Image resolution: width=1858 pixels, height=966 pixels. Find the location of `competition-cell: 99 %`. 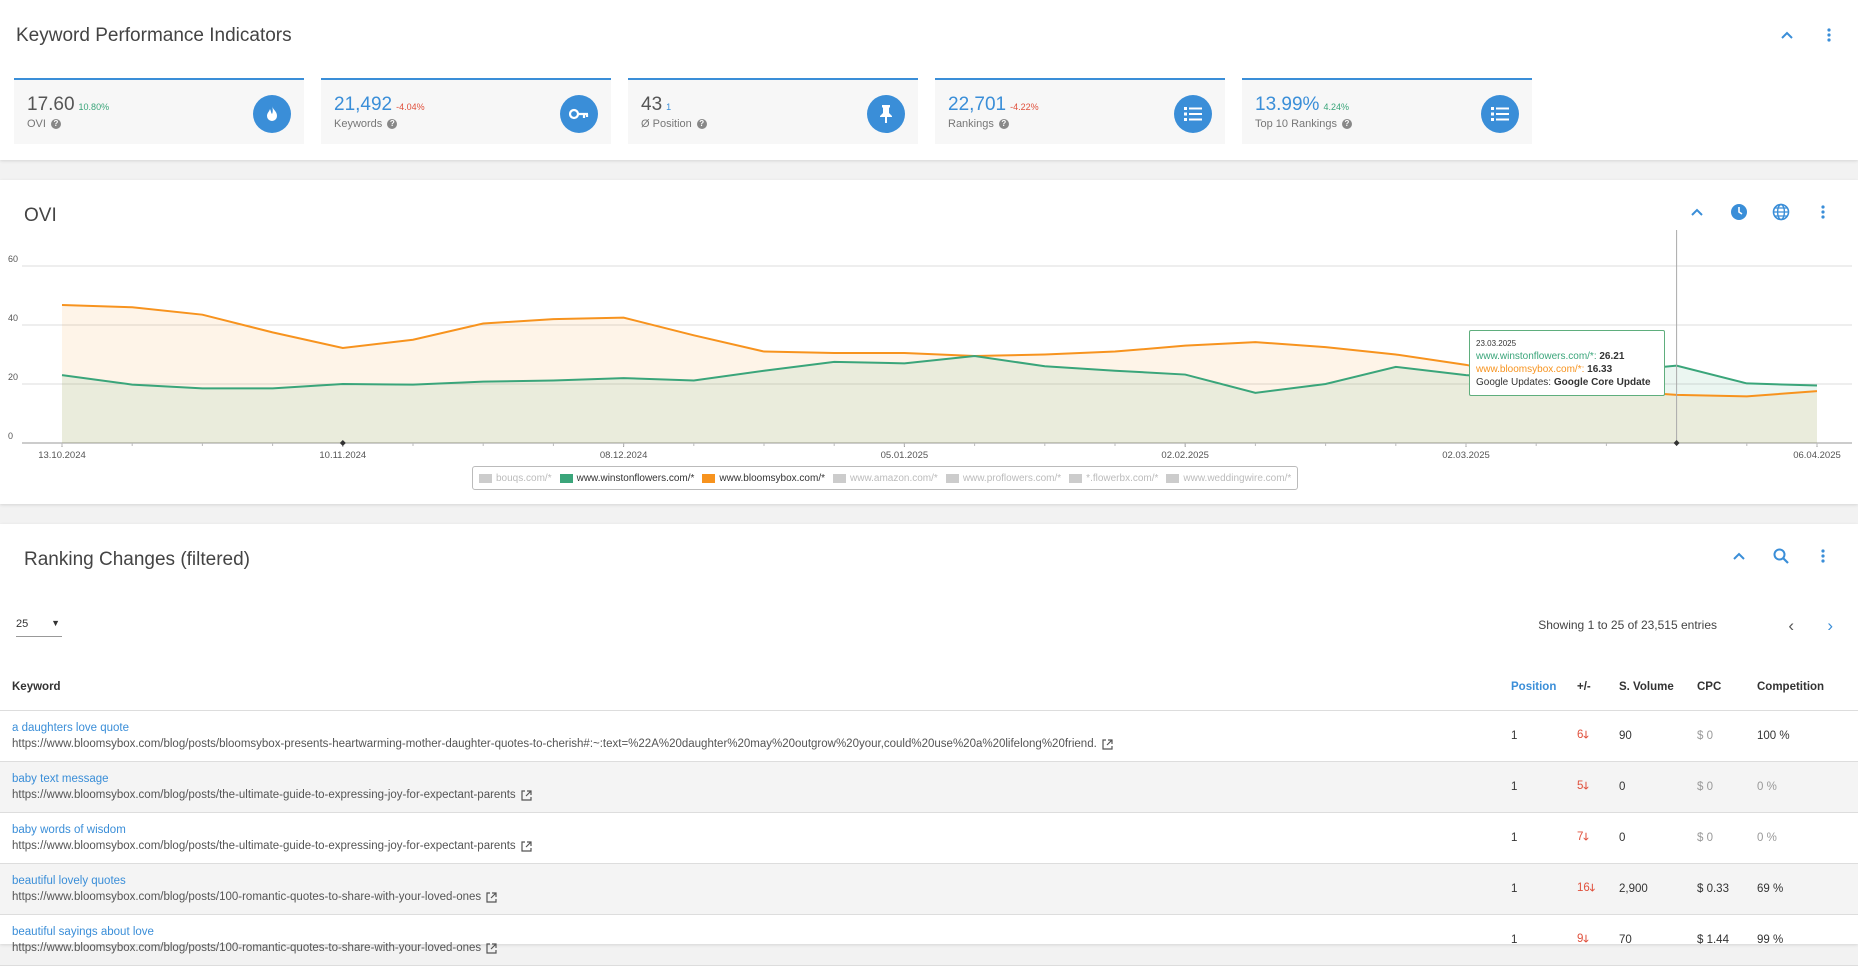

competition-cell: 99 % is located at coordinates (1807, 940).